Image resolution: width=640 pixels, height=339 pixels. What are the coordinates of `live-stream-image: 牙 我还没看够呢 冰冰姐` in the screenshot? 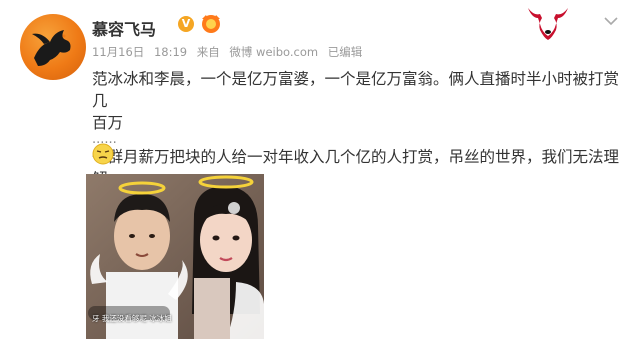 It's located at (175, 256).